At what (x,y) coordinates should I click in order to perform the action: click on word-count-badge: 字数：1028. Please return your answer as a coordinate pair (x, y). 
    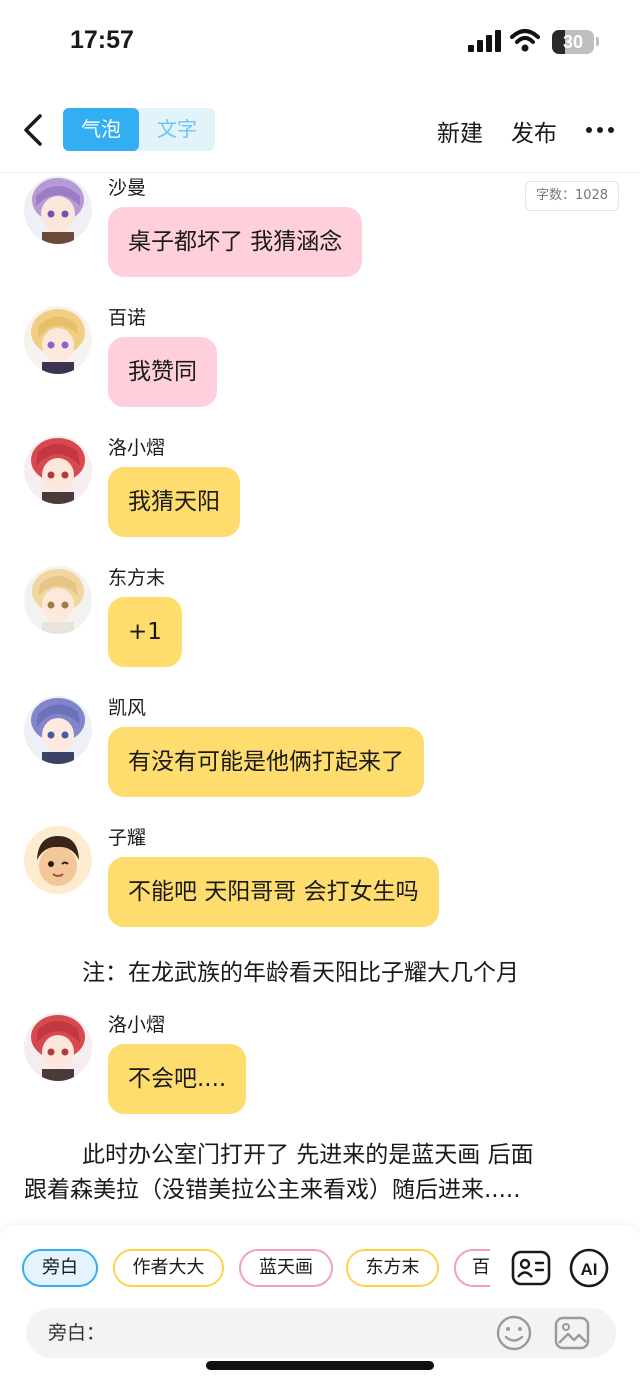
    Looking at the image, I should click on (572, 196).